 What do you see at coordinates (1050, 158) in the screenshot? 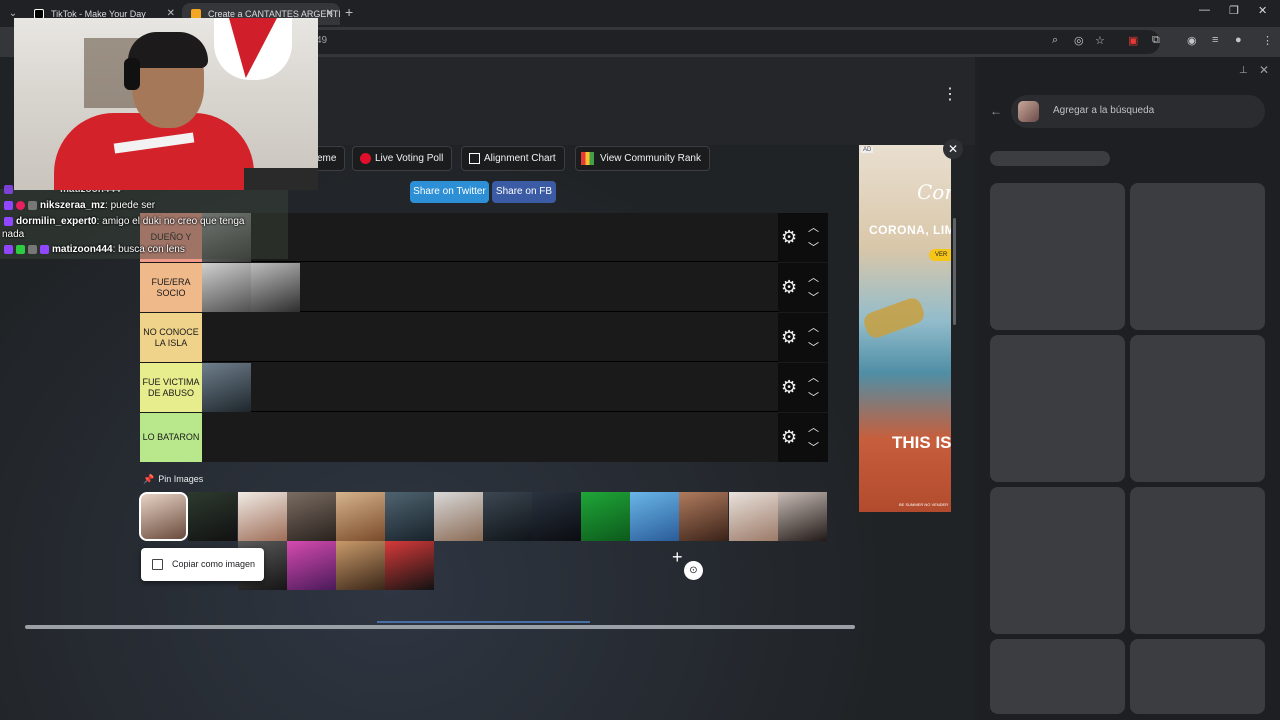
I see `loading-placeholder` at bounding box center [1050, 158].